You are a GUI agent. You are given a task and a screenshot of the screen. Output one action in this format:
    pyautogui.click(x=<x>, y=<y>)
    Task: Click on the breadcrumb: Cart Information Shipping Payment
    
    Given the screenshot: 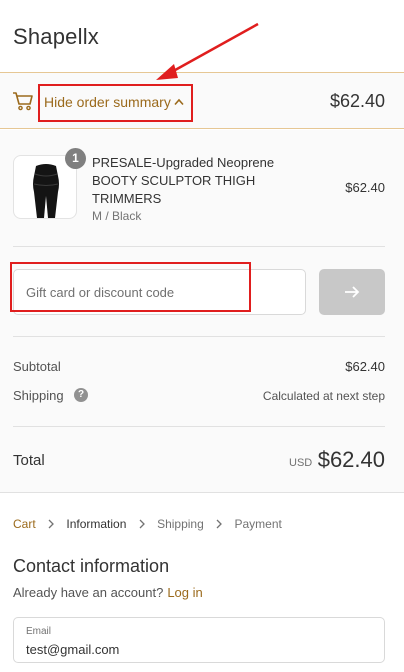 What is the action you would take?
    pyautogui.click(x=147, y=523)
    